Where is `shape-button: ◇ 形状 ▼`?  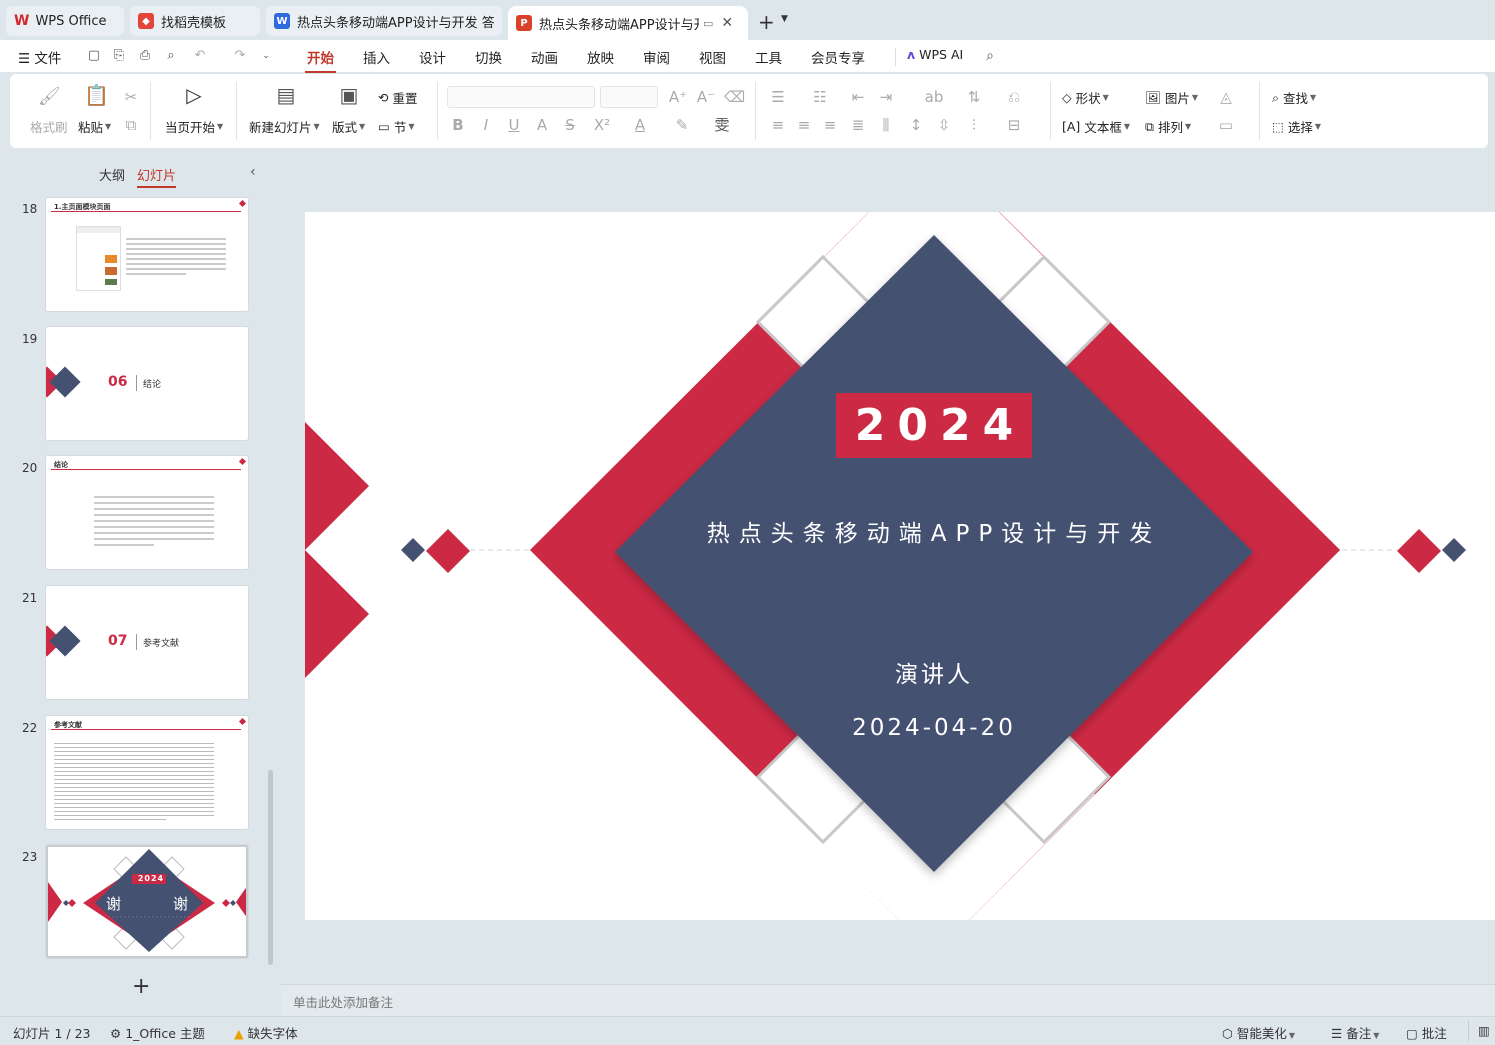 shape-button: ◇ 形状 ▼ is located at coordinates (1085, 97).